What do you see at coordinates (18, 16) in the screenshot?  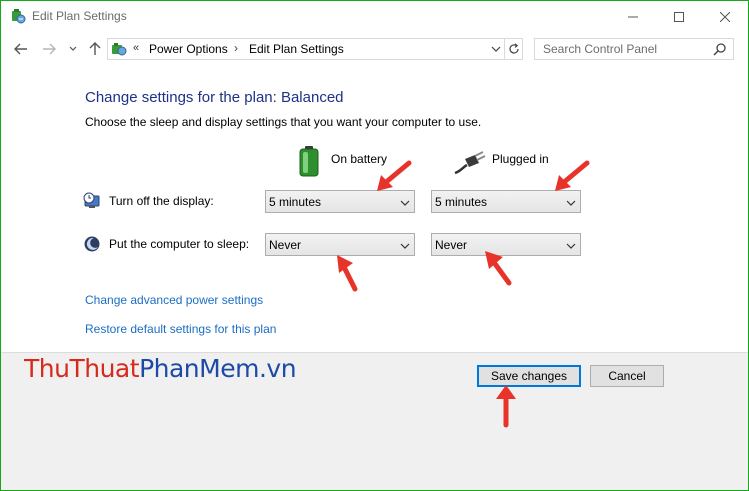 I see `power-options-icon` at bounding box center [18, 16].